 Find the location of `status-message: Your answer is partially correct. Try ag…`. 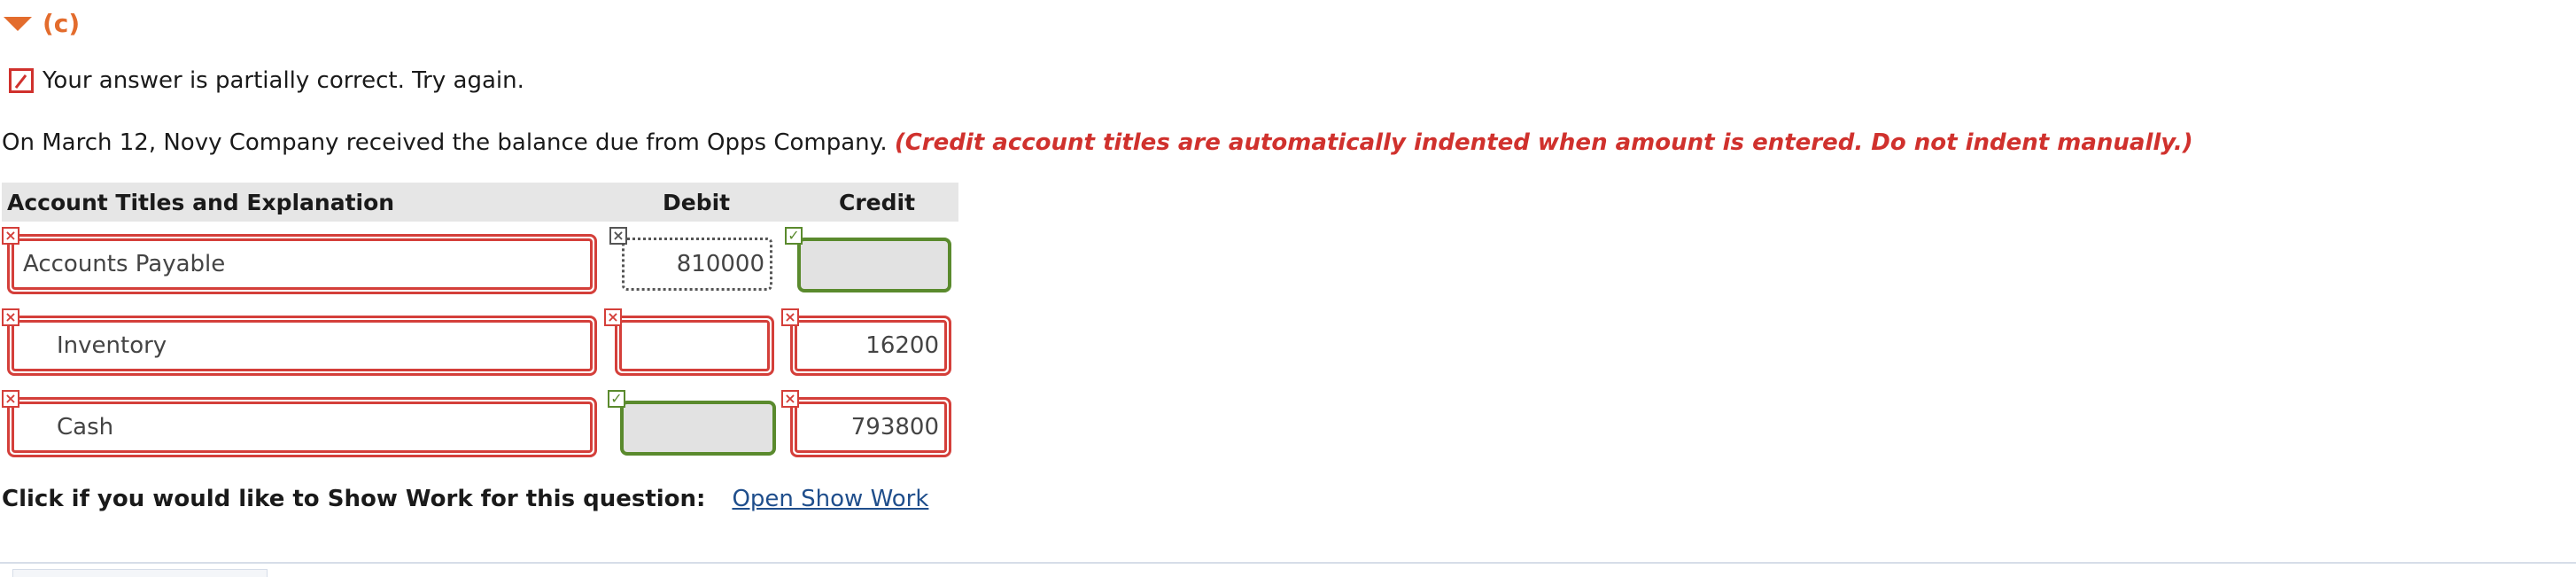

status-message: Your answer is partially correct. Try ag… is located at coordinates (283, 80).